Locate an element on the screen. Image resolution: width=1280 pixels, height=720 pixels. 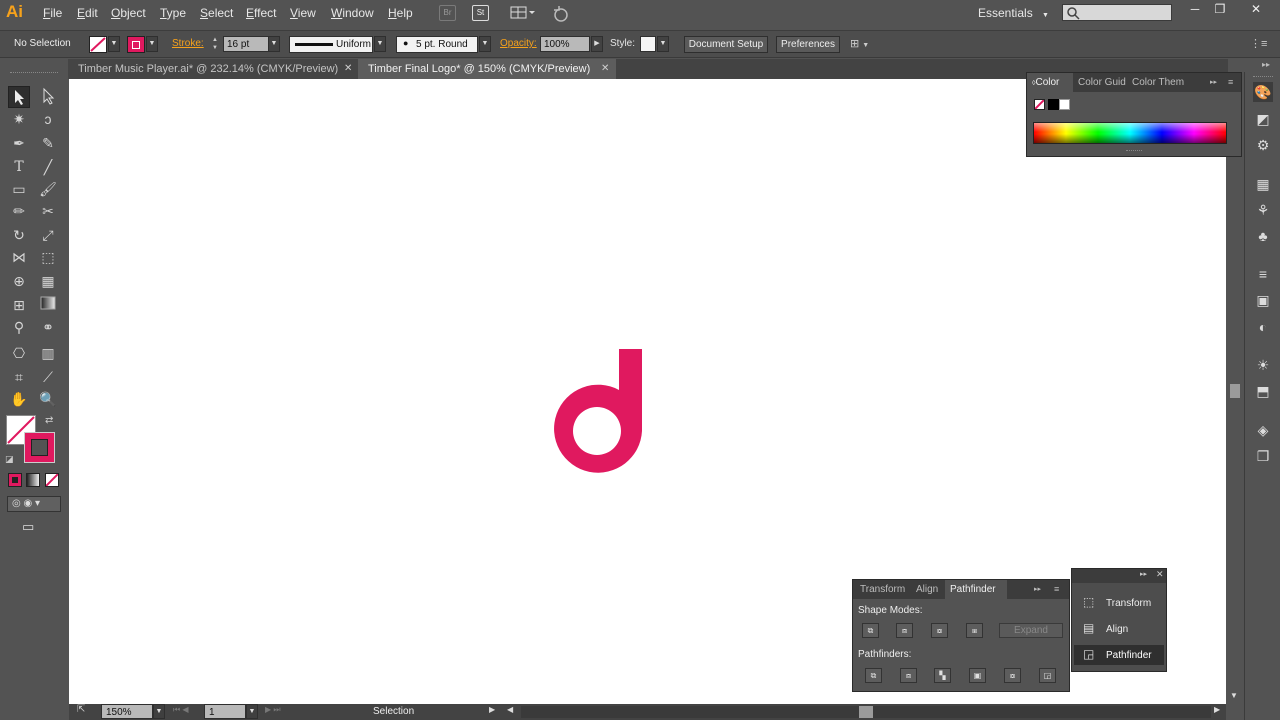
graphic-style-dropdown: ▼ is located at coordinates (663, 44).